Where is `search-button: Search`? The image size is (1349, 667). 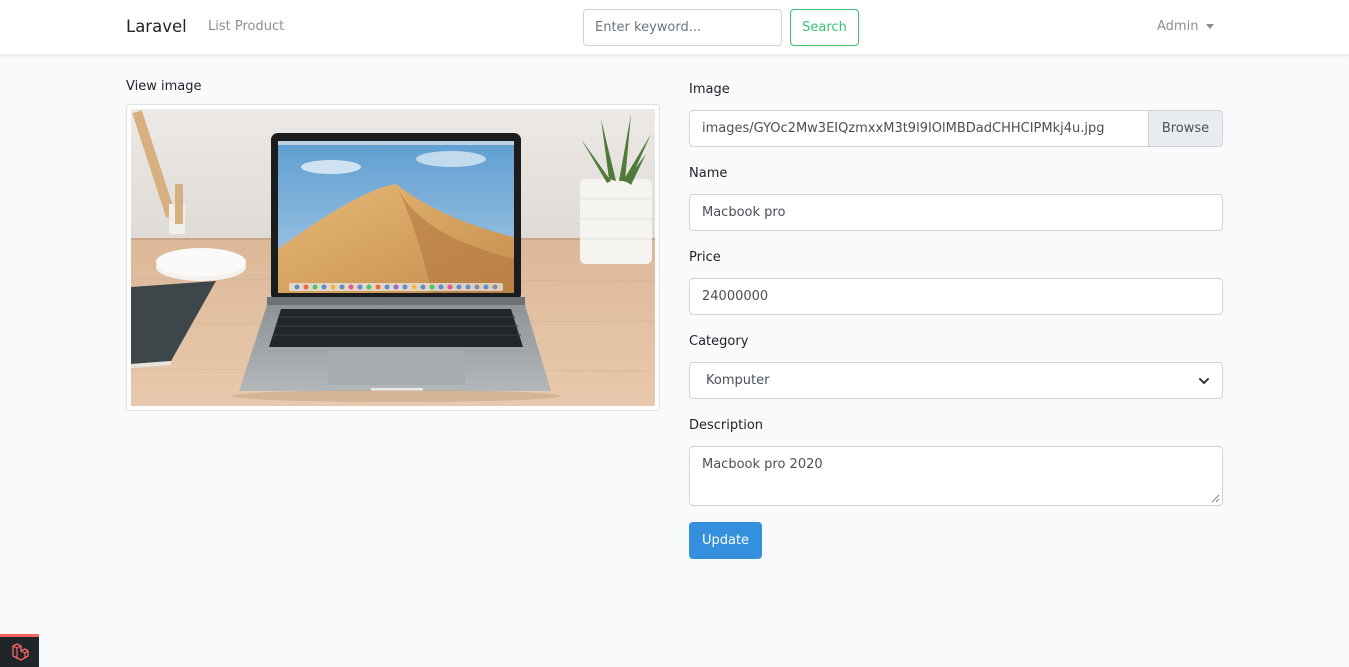
search-button: Search is located at coordinates (824, 27).